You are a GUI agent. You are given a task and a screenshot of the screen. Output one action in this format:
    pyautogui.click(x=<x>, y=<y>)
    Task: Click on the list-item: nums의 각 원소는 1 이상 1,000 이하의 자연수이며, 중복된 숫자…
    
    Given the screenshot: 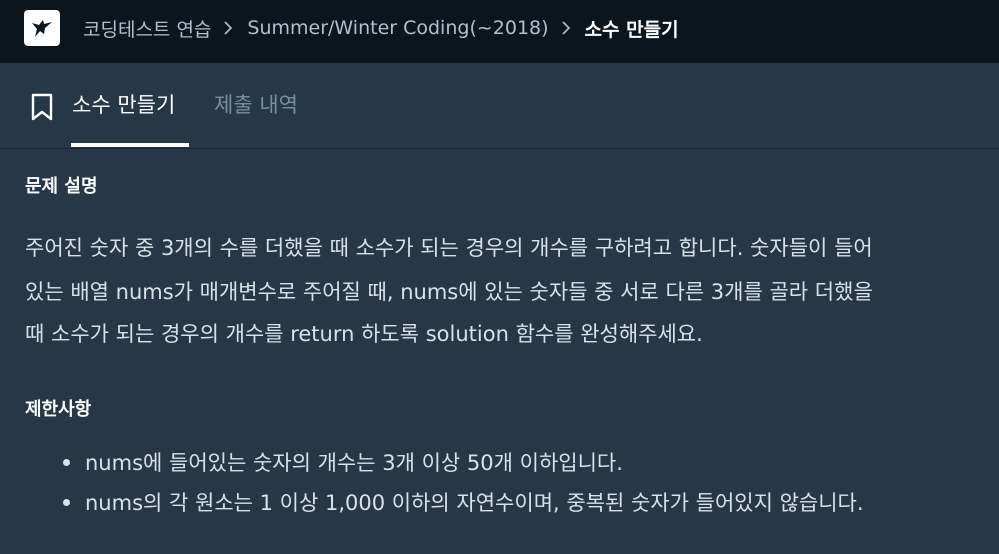 What is the action you would take?
    pyautogui.click(x=444, y=503)
    